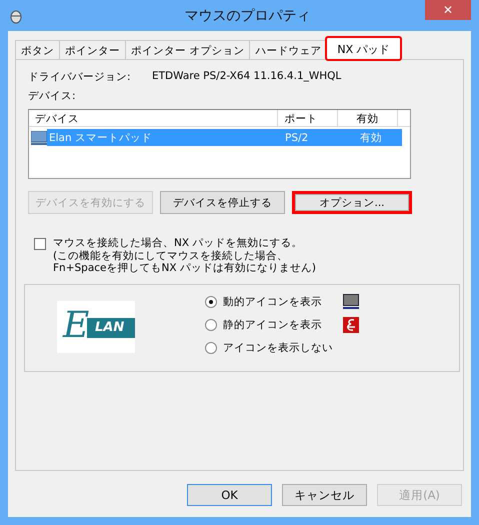  I want to click on mouse-icon, so click(16, 16).